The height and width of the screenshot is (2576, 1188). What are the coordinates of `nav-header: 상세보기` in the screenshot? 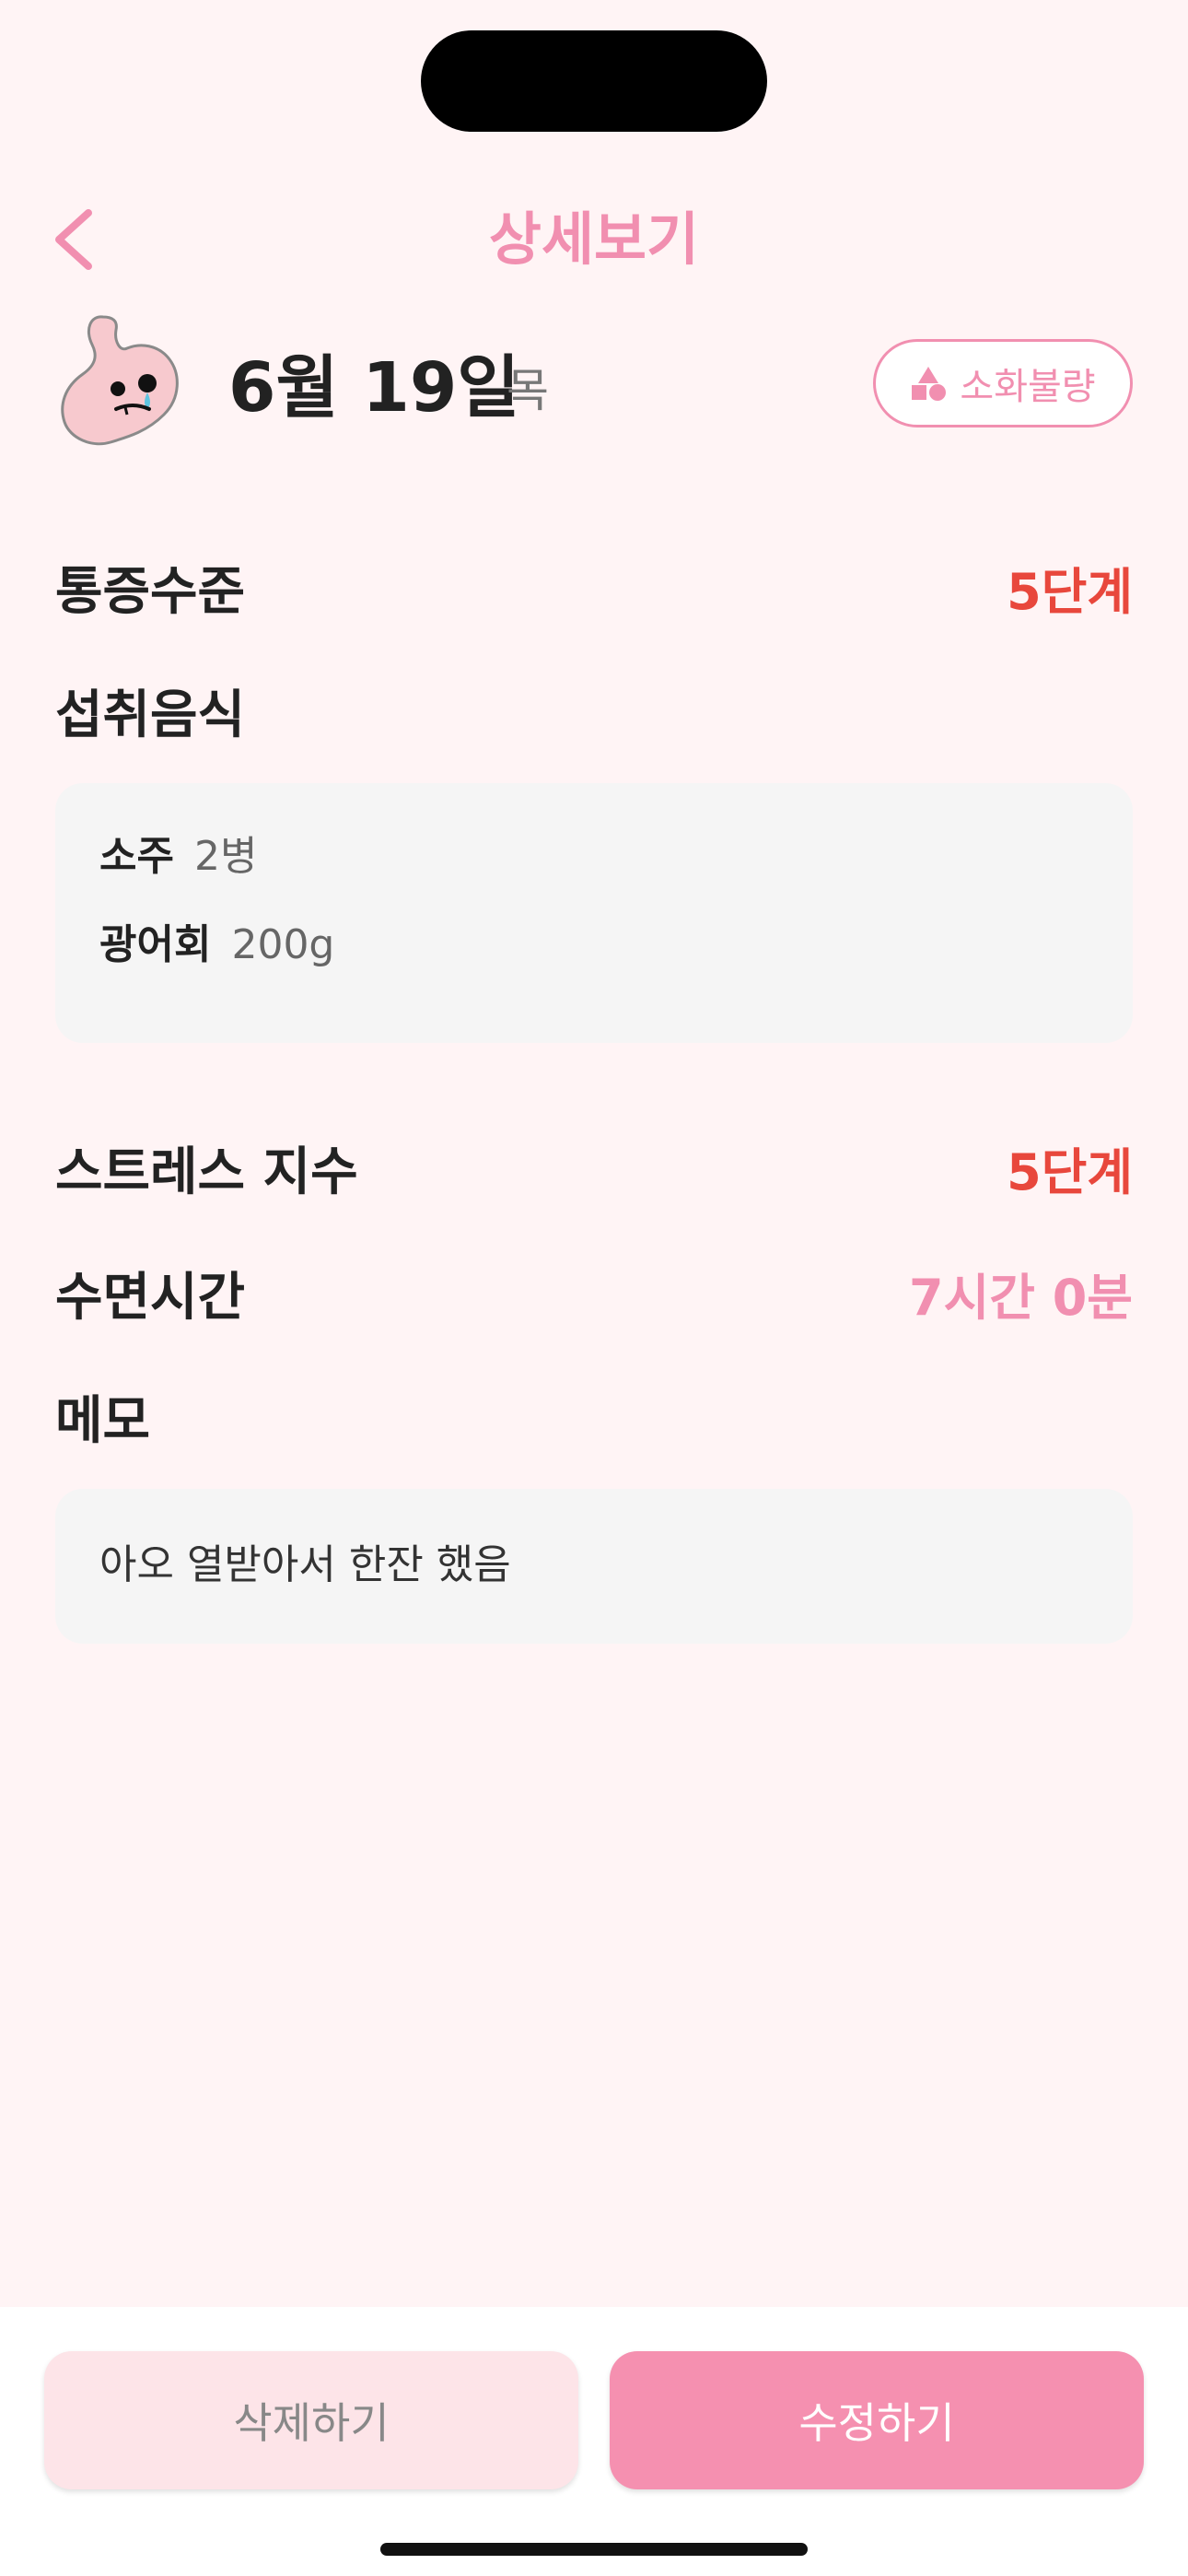 It's located at (594, 239).